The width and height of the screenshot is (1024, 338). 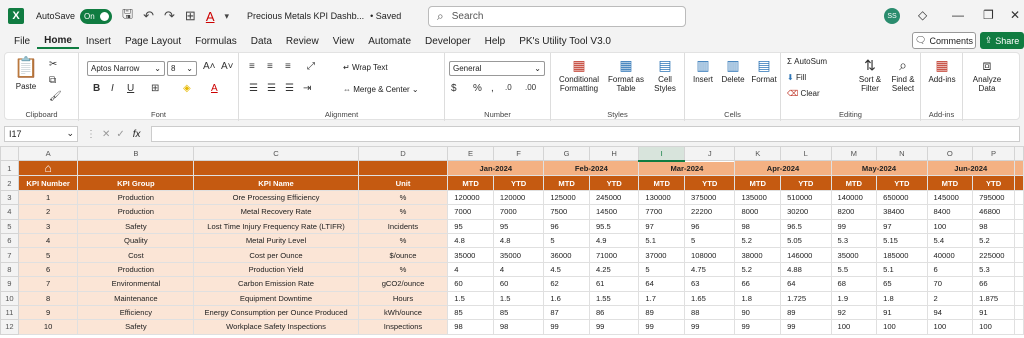 I want to click on value-cell: 185000, so click(x=902, y=255).